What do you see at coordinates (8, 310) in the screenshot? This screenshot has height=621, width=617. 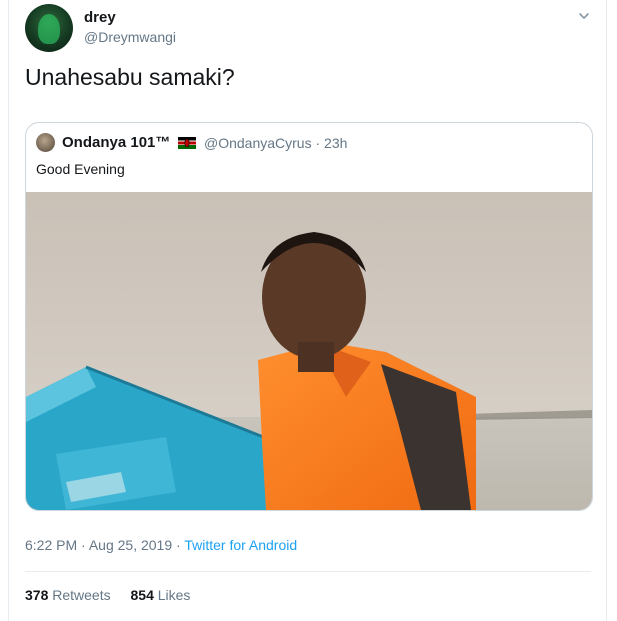 I see `timeline-border-left` at bounding box center [8, 310].